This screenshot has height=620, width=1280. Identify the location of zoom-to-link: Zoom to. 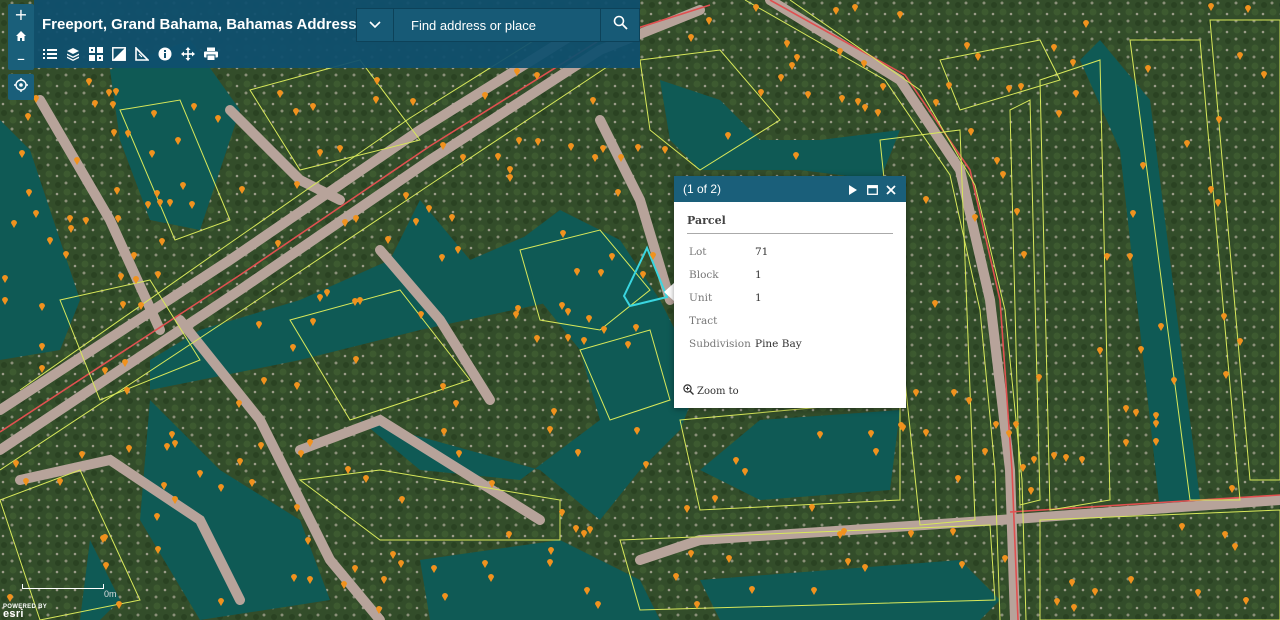
(711, 391).